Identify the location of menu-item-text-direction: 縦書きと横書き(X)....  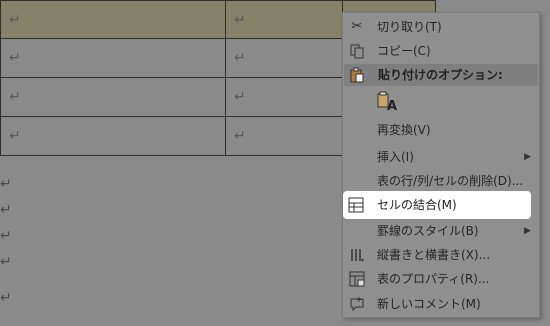
(441, 255).